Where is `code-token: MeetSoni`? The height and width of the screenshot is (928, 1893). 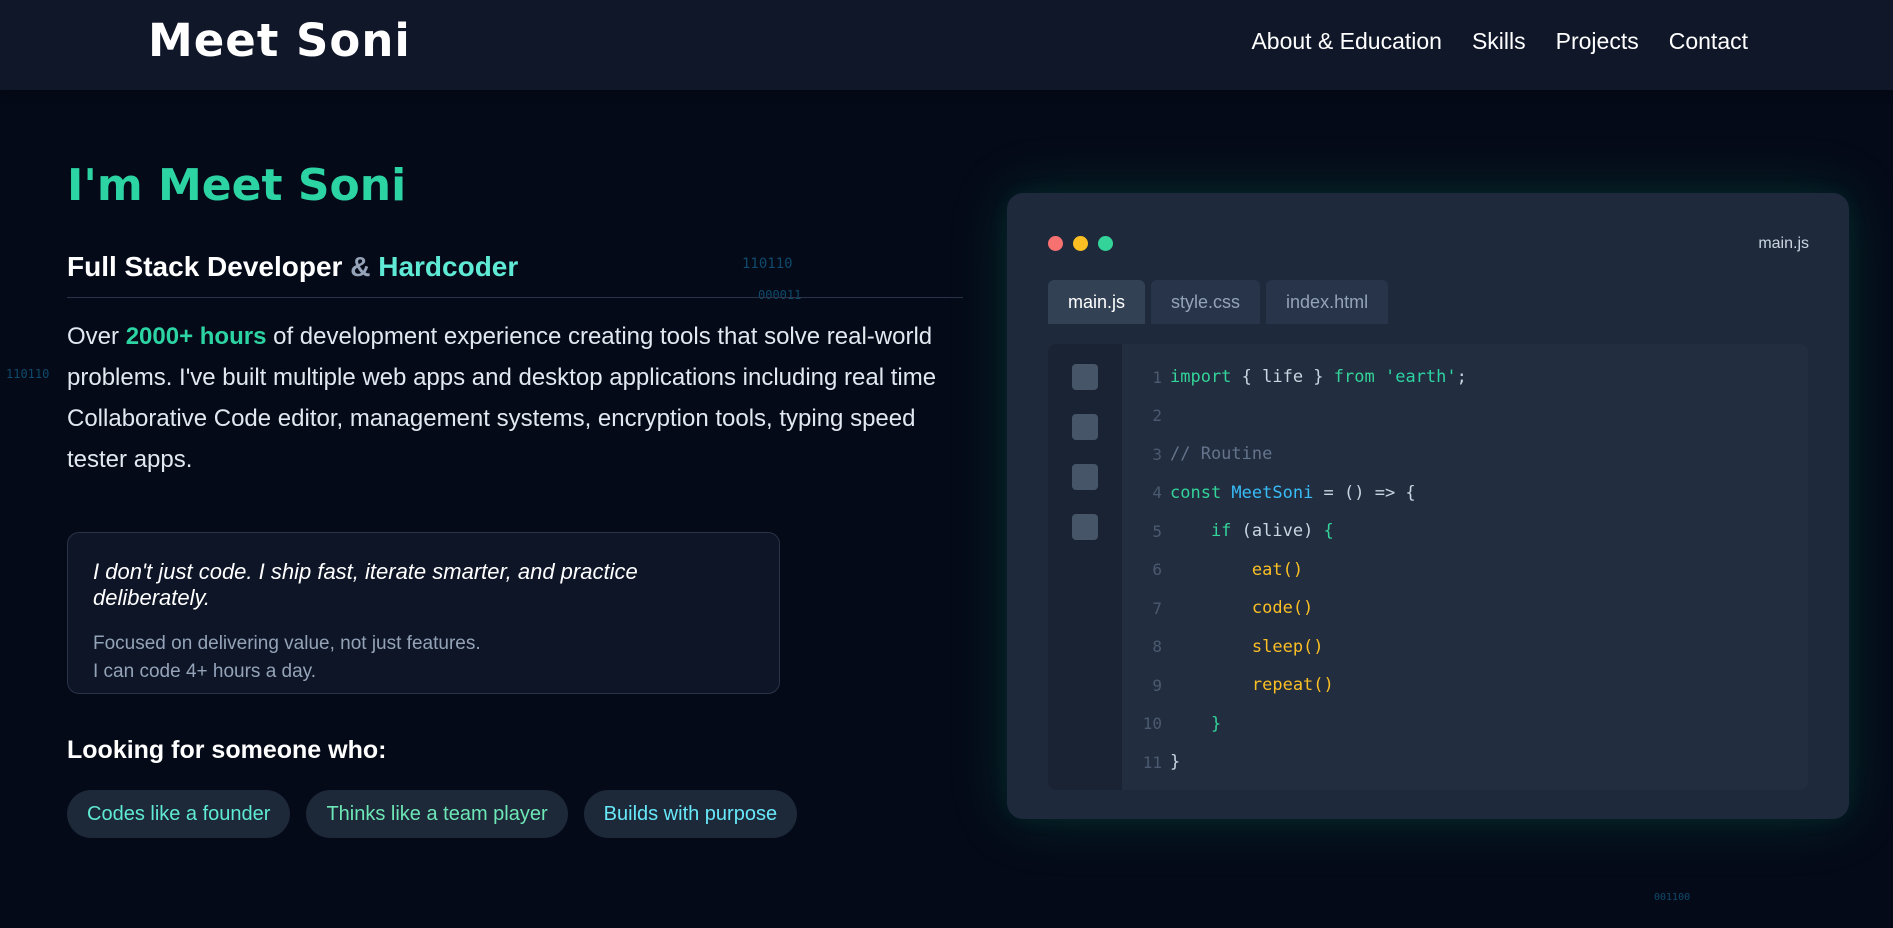
code-token: MeetSoni is located at coordinates (1267, 492).